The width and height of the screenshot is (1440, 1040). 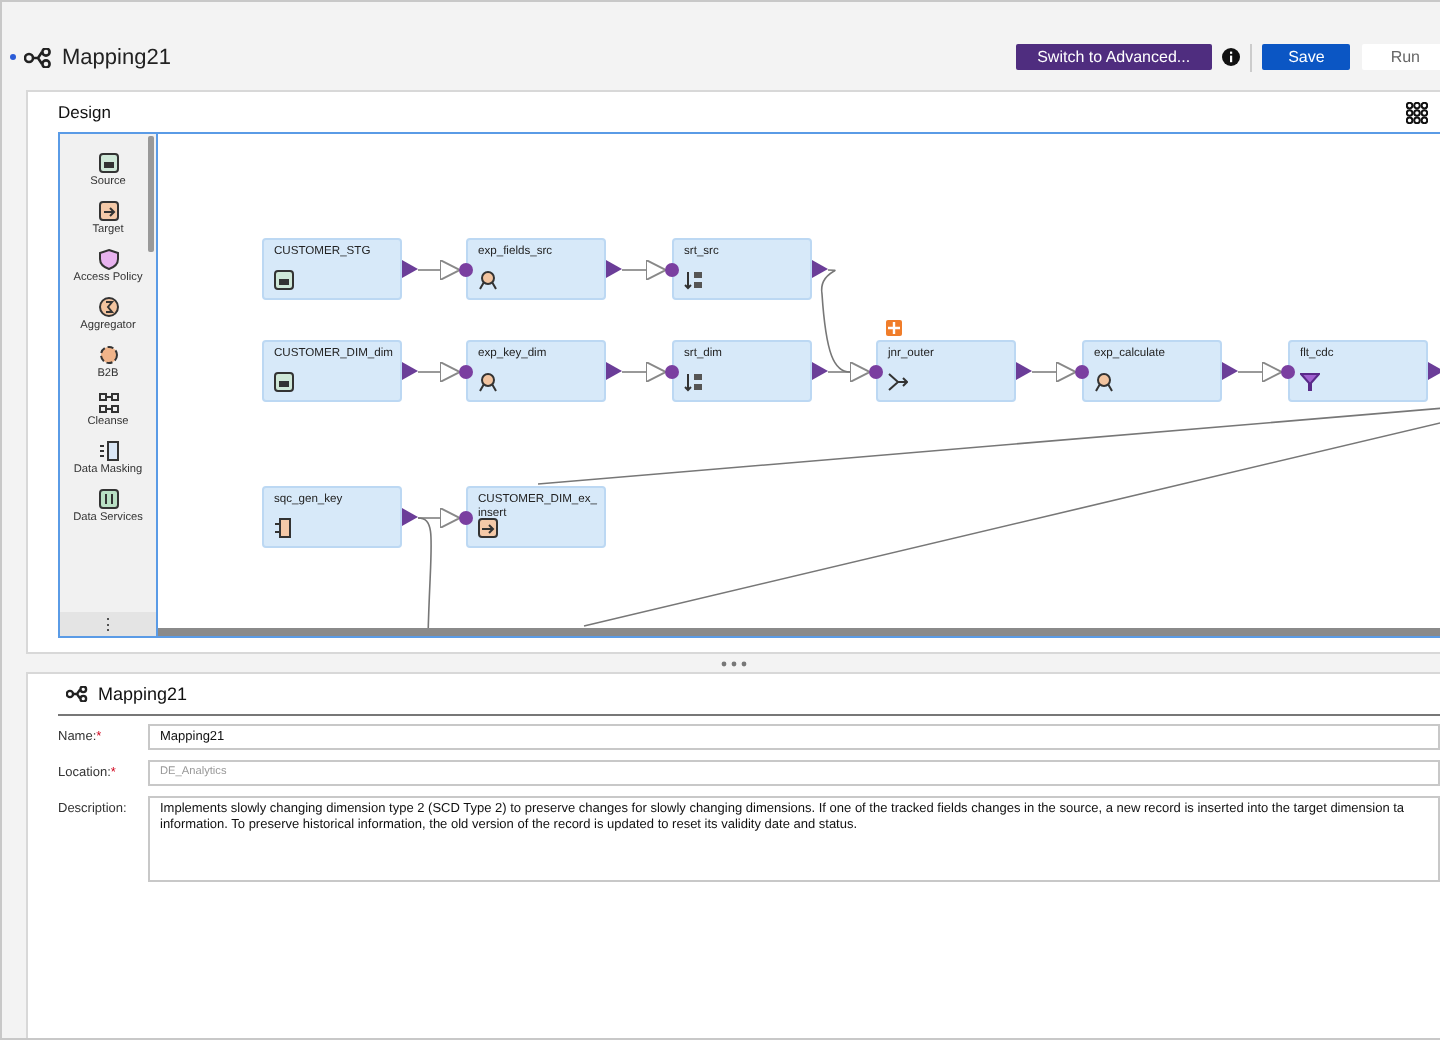 I want to click on info-icon, so click(x=1231, y=57).